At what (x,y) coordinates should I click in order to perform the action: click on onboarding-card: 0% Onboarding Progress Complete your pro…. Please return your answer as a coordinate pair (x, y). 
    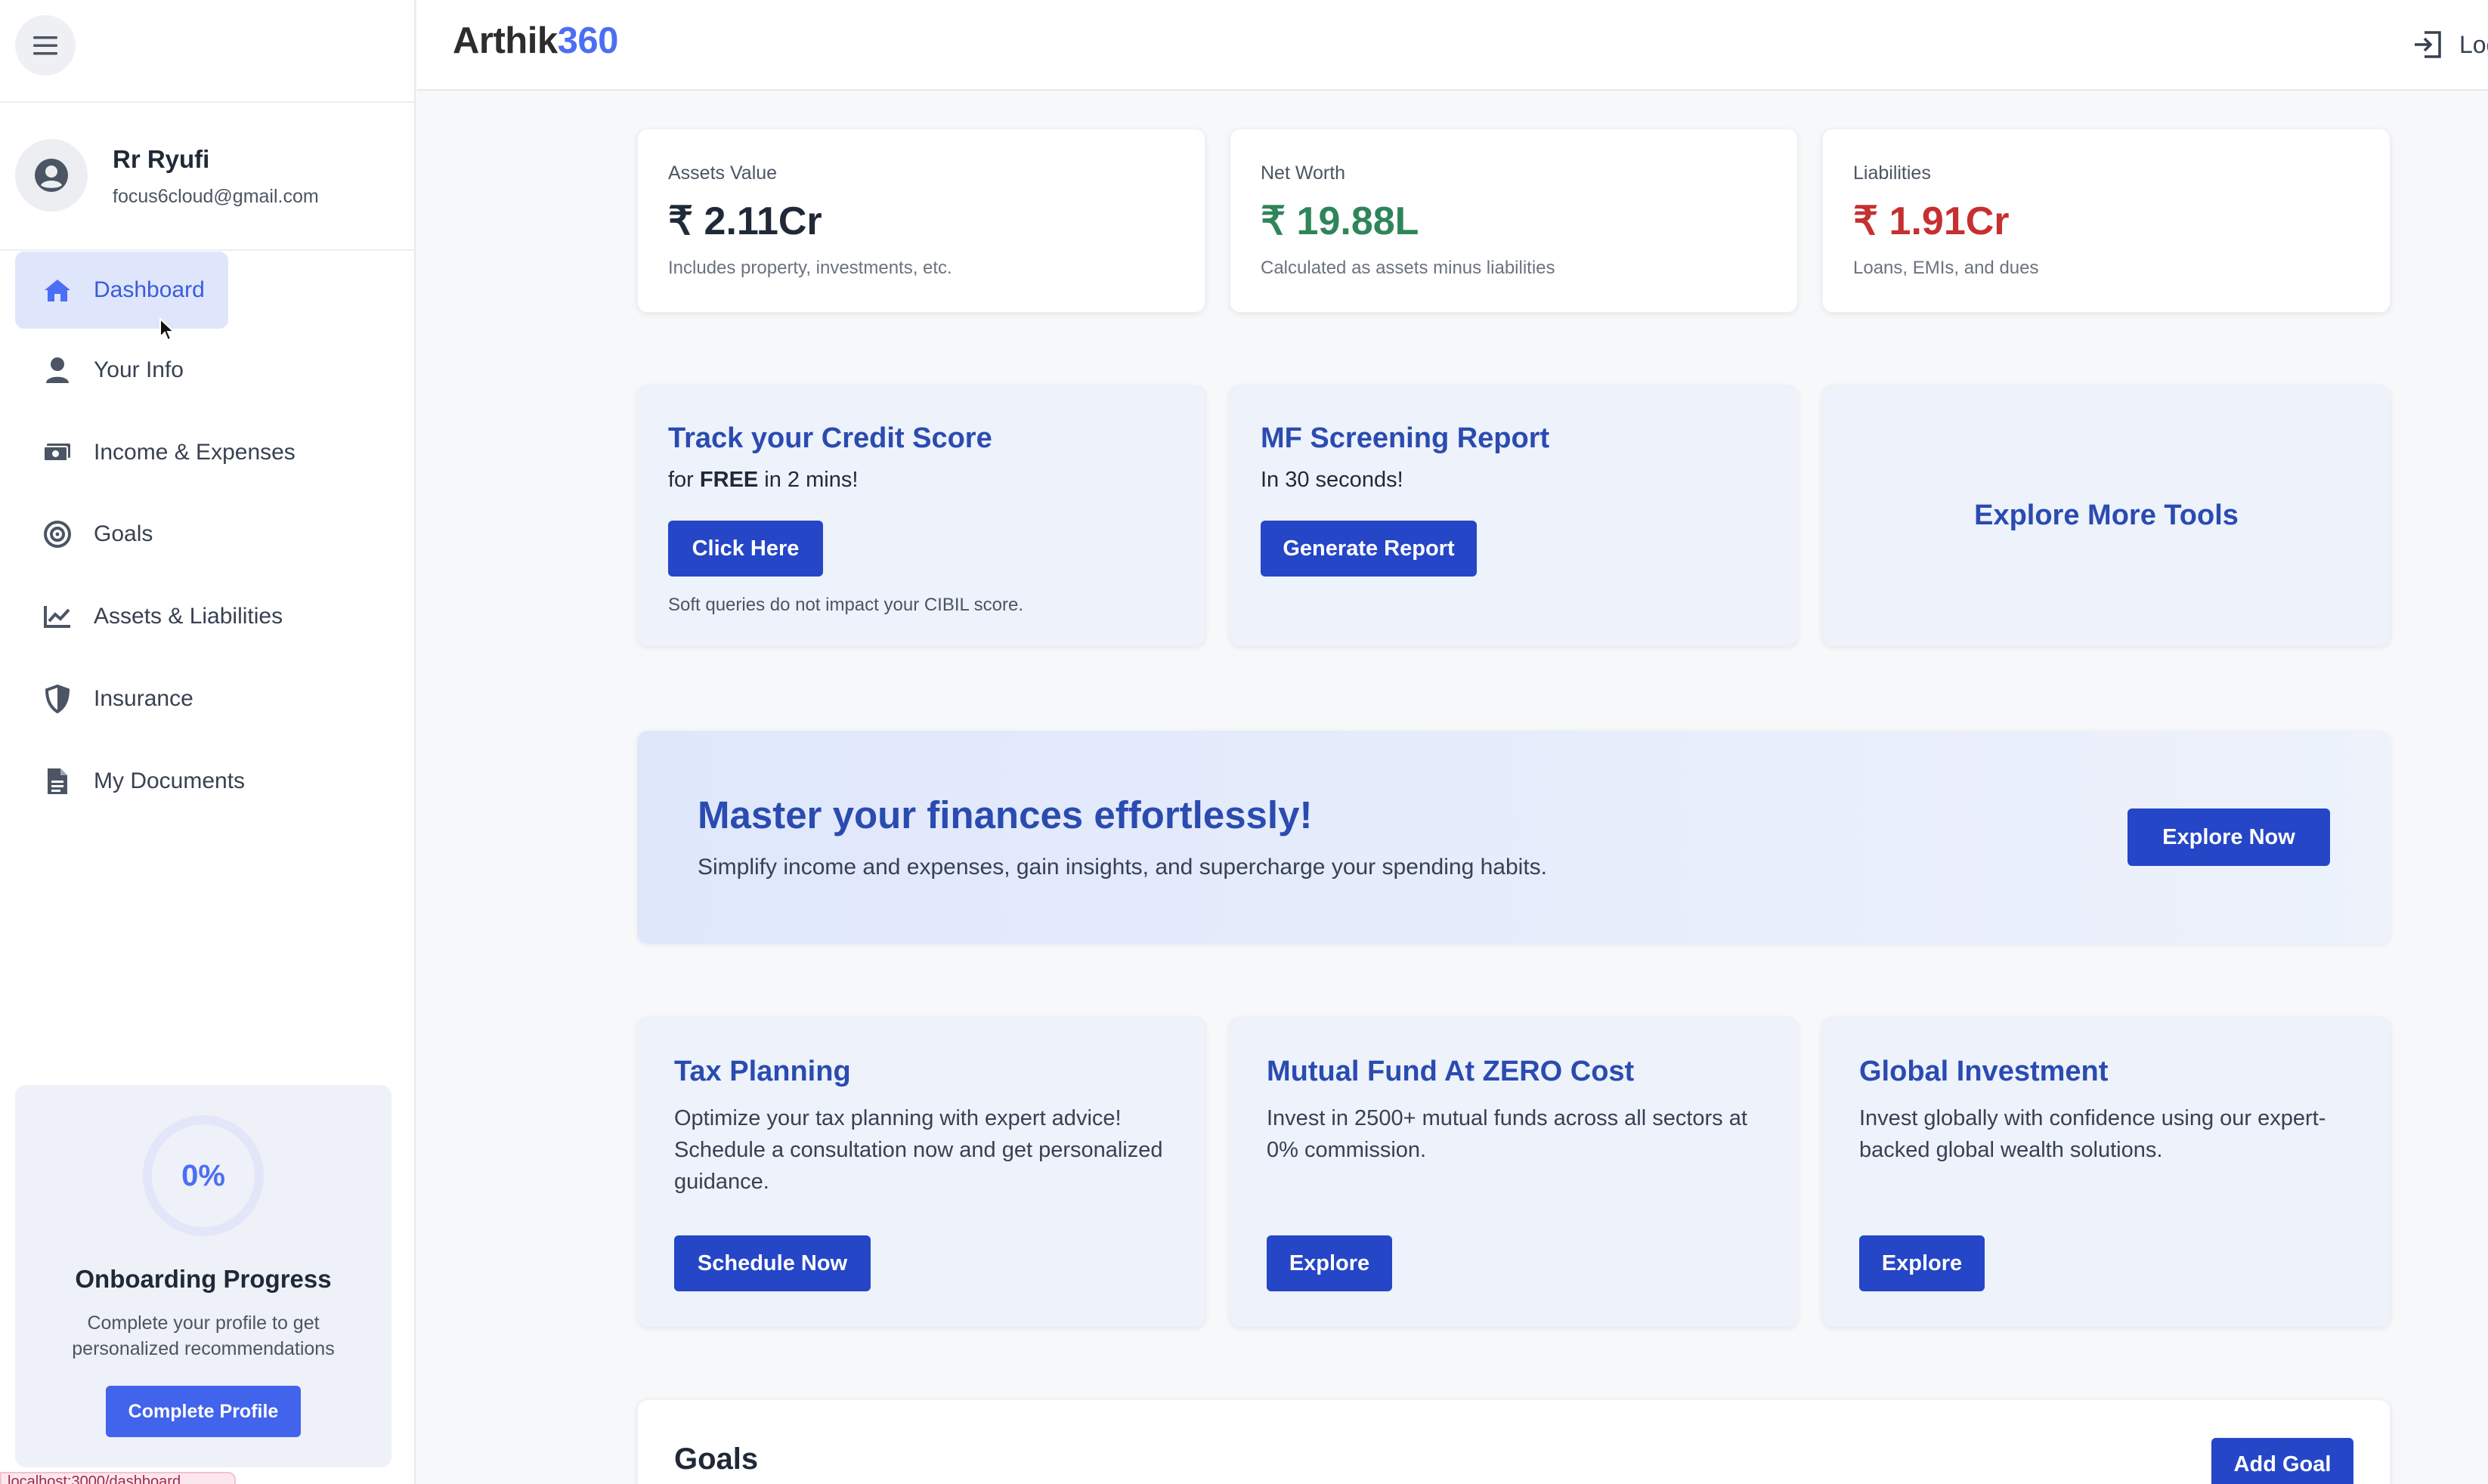
    Looking at the image, I should click on (203, 1276).